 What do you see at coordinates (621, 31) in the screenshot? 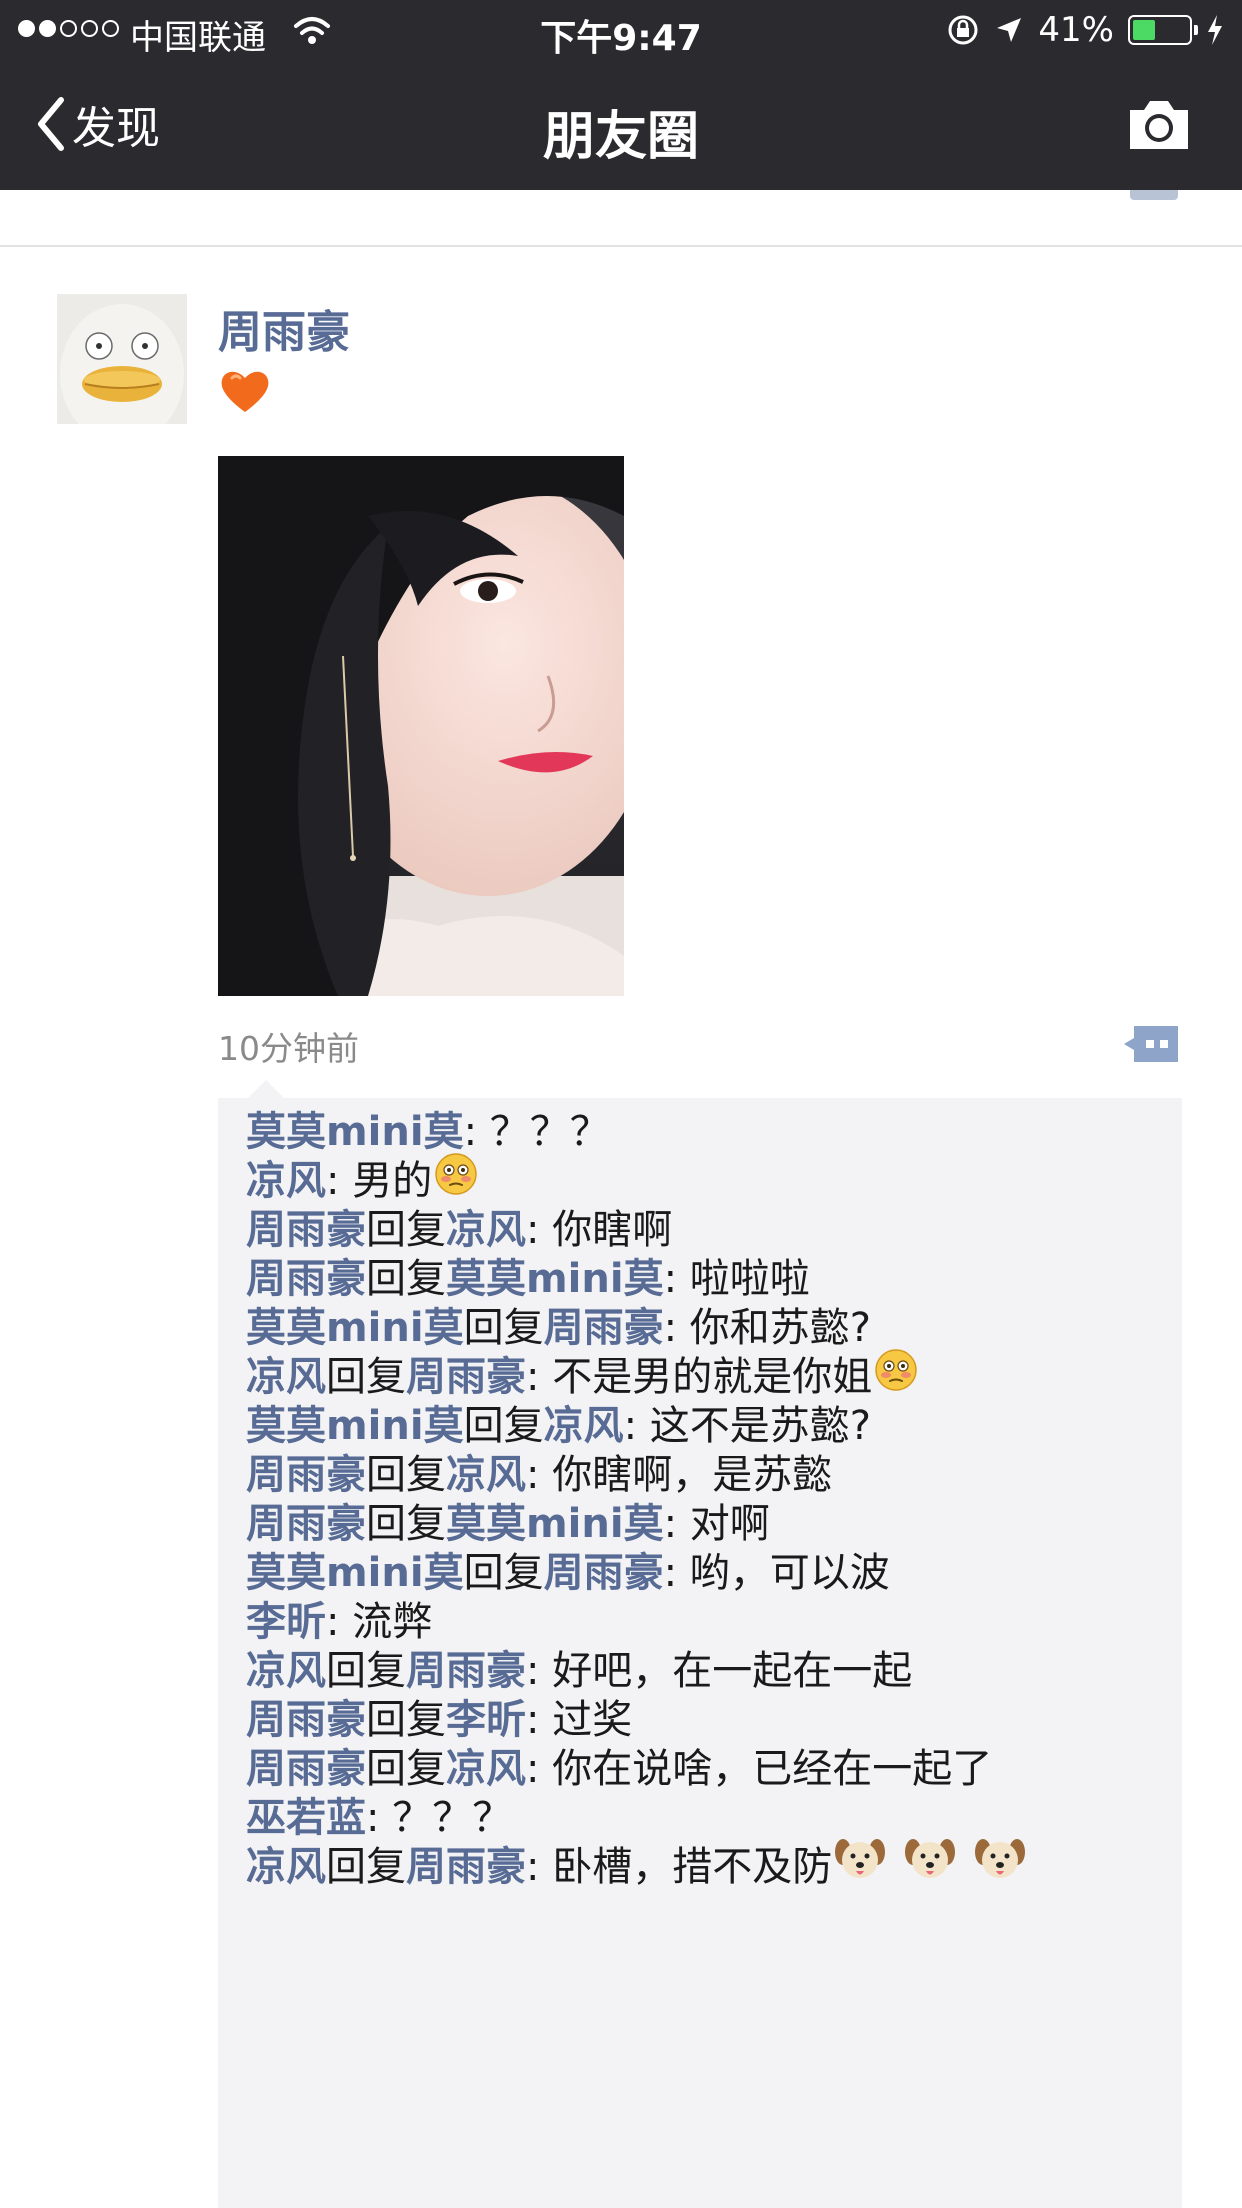
I see `status-bar: 中国联通 下午9:47 41%` at bounding box center [621, 31].